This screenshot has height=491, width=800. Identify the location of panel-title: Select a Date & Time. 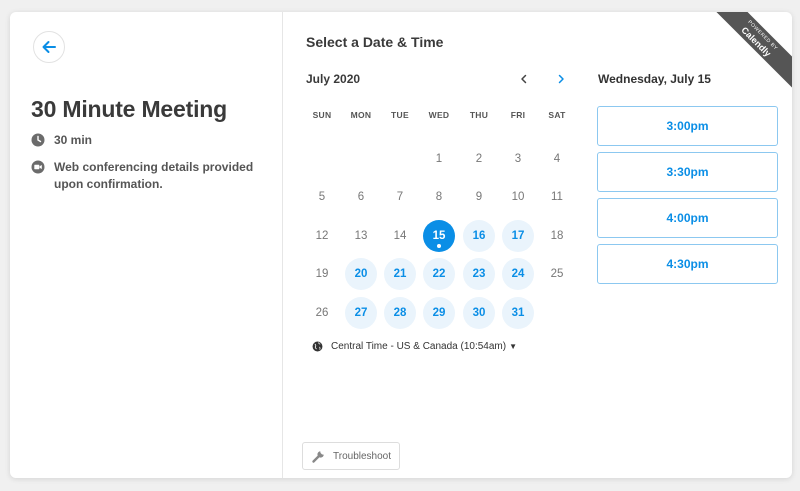
(375, 42).